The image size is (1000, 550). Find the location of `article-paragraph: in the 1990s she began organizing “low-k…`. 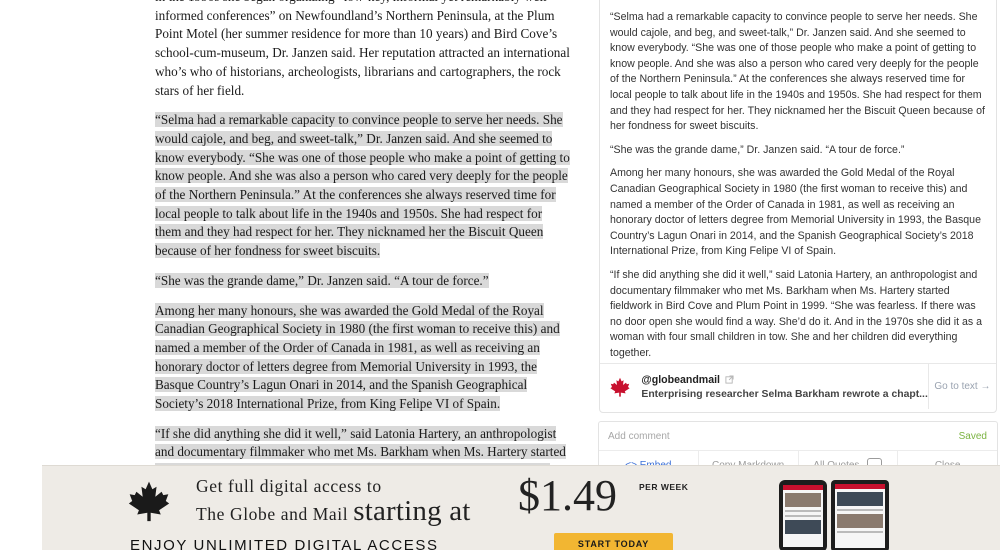

article-paragraph: in the 1990s she began organizing “low-k… is located at coordinates (362, 50).